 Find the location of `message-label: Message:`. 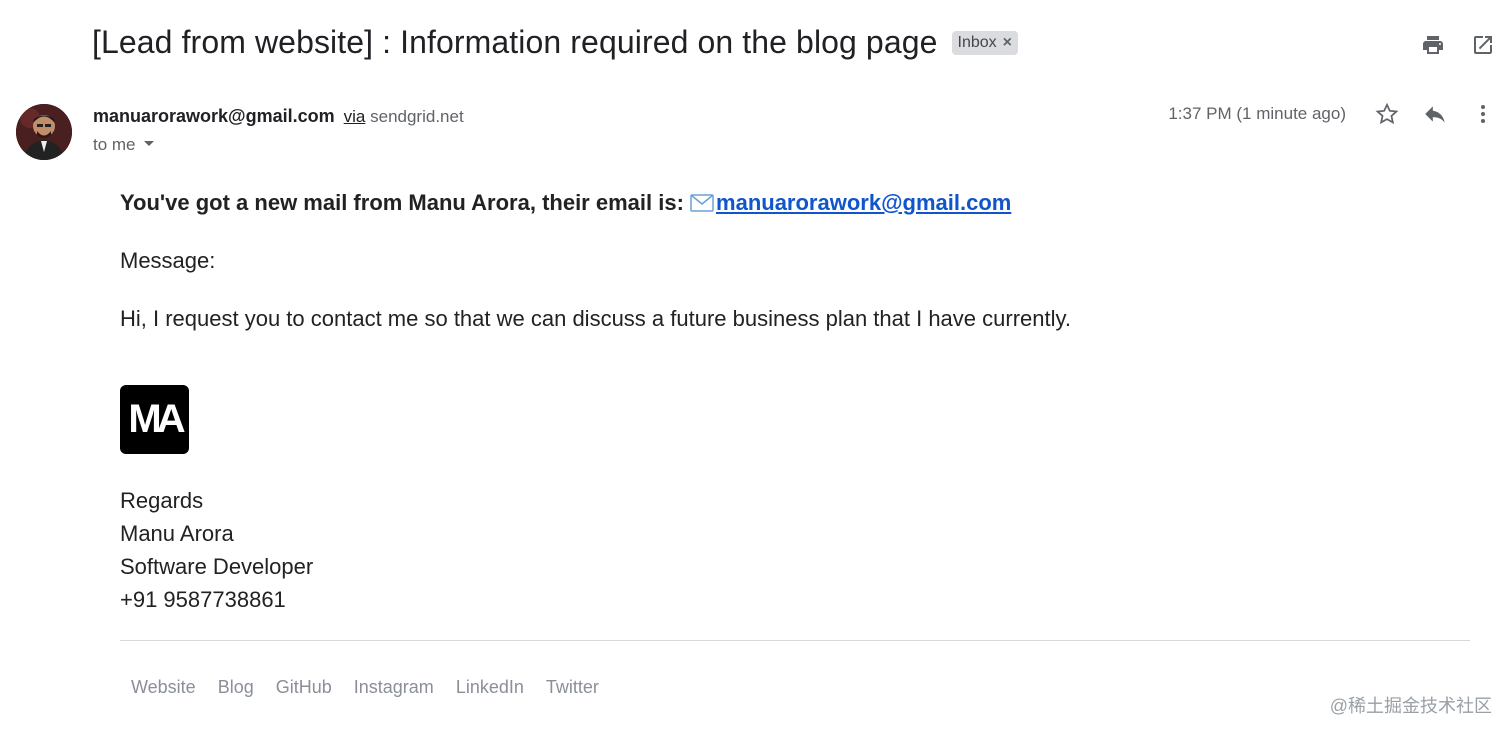

message-label: Message: is located at coordinates (168, 260).